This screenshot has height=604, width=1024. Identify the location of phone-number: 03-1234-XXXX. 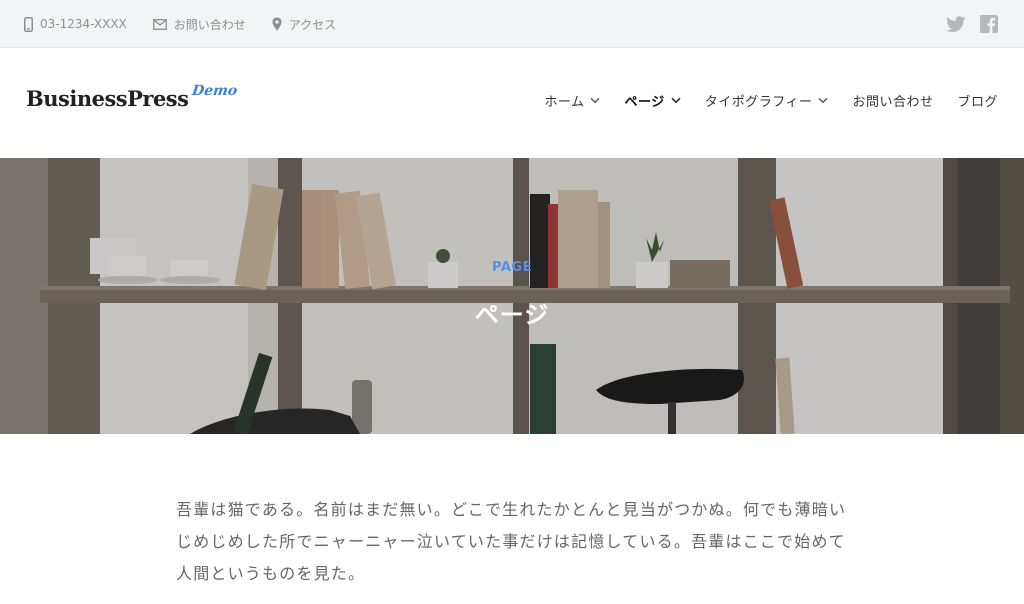
(83, 24).